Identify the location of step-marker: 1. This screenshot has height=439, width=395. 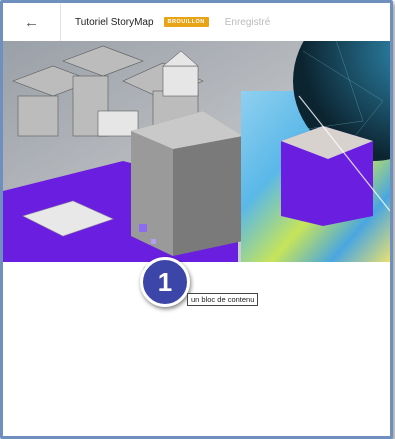
(165, 282).